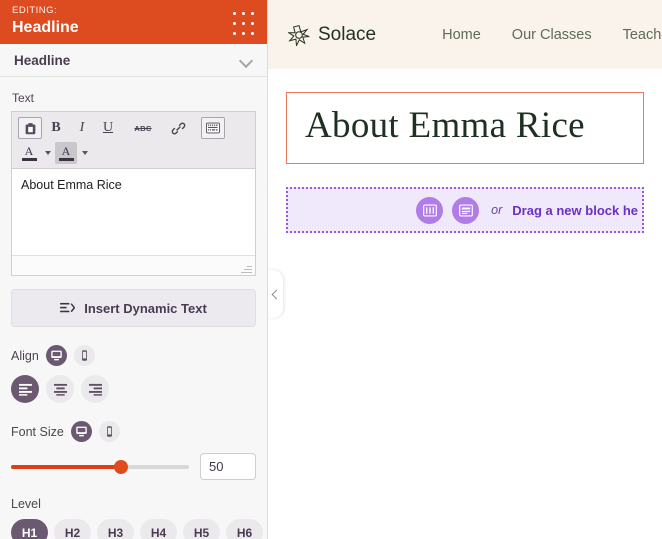  Describe the element at coordinates (497, 210) in the screenshot. I see `dropzone-or-label: or` at that location.